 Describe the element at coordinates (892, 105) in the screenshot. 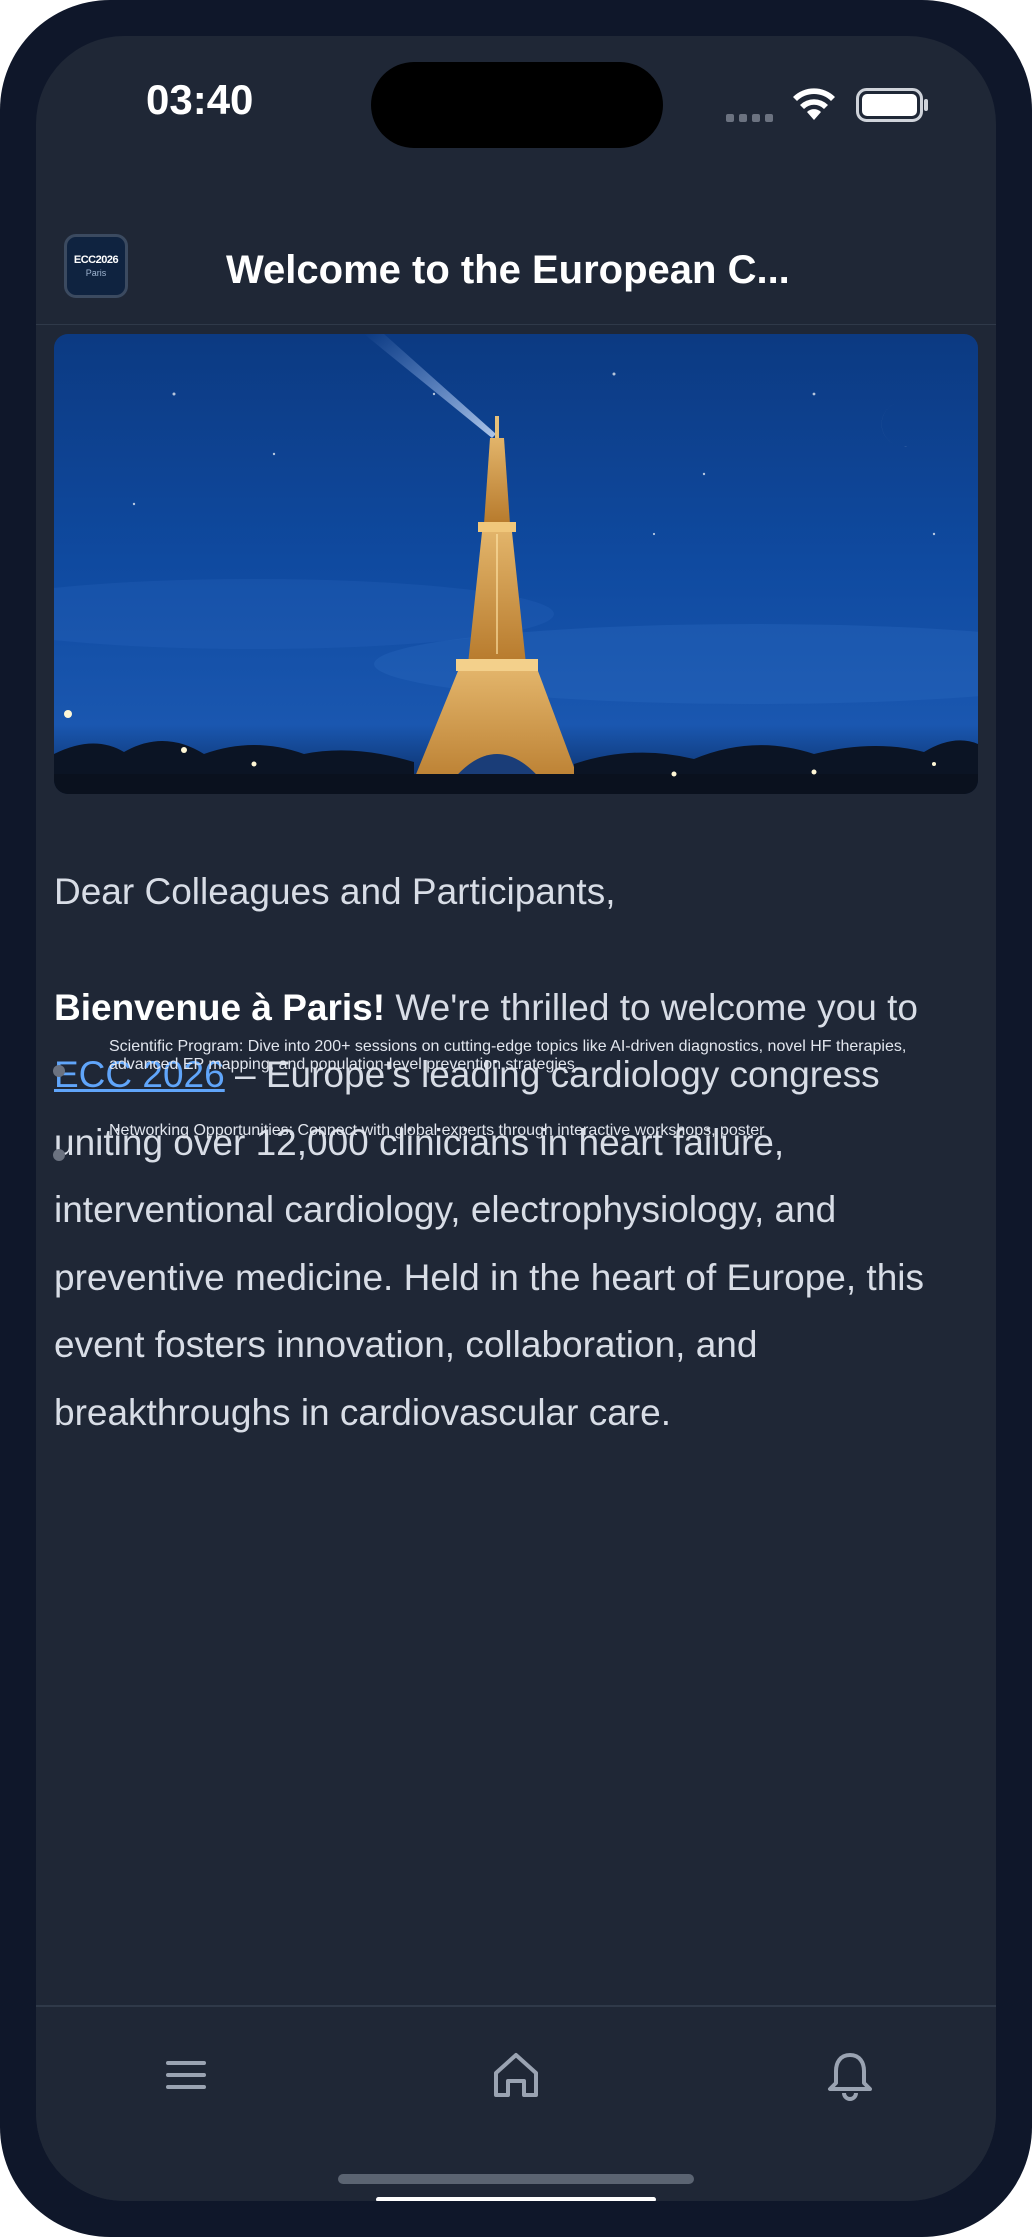

I see `battery-icon` at that location.